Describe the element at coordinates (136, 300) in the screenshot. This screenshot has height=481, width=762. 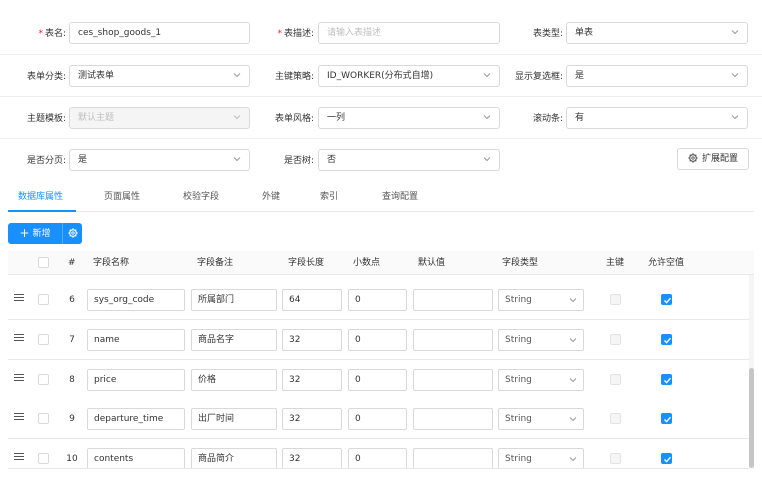
I see `field-name-input: sys_org_code` at that location.